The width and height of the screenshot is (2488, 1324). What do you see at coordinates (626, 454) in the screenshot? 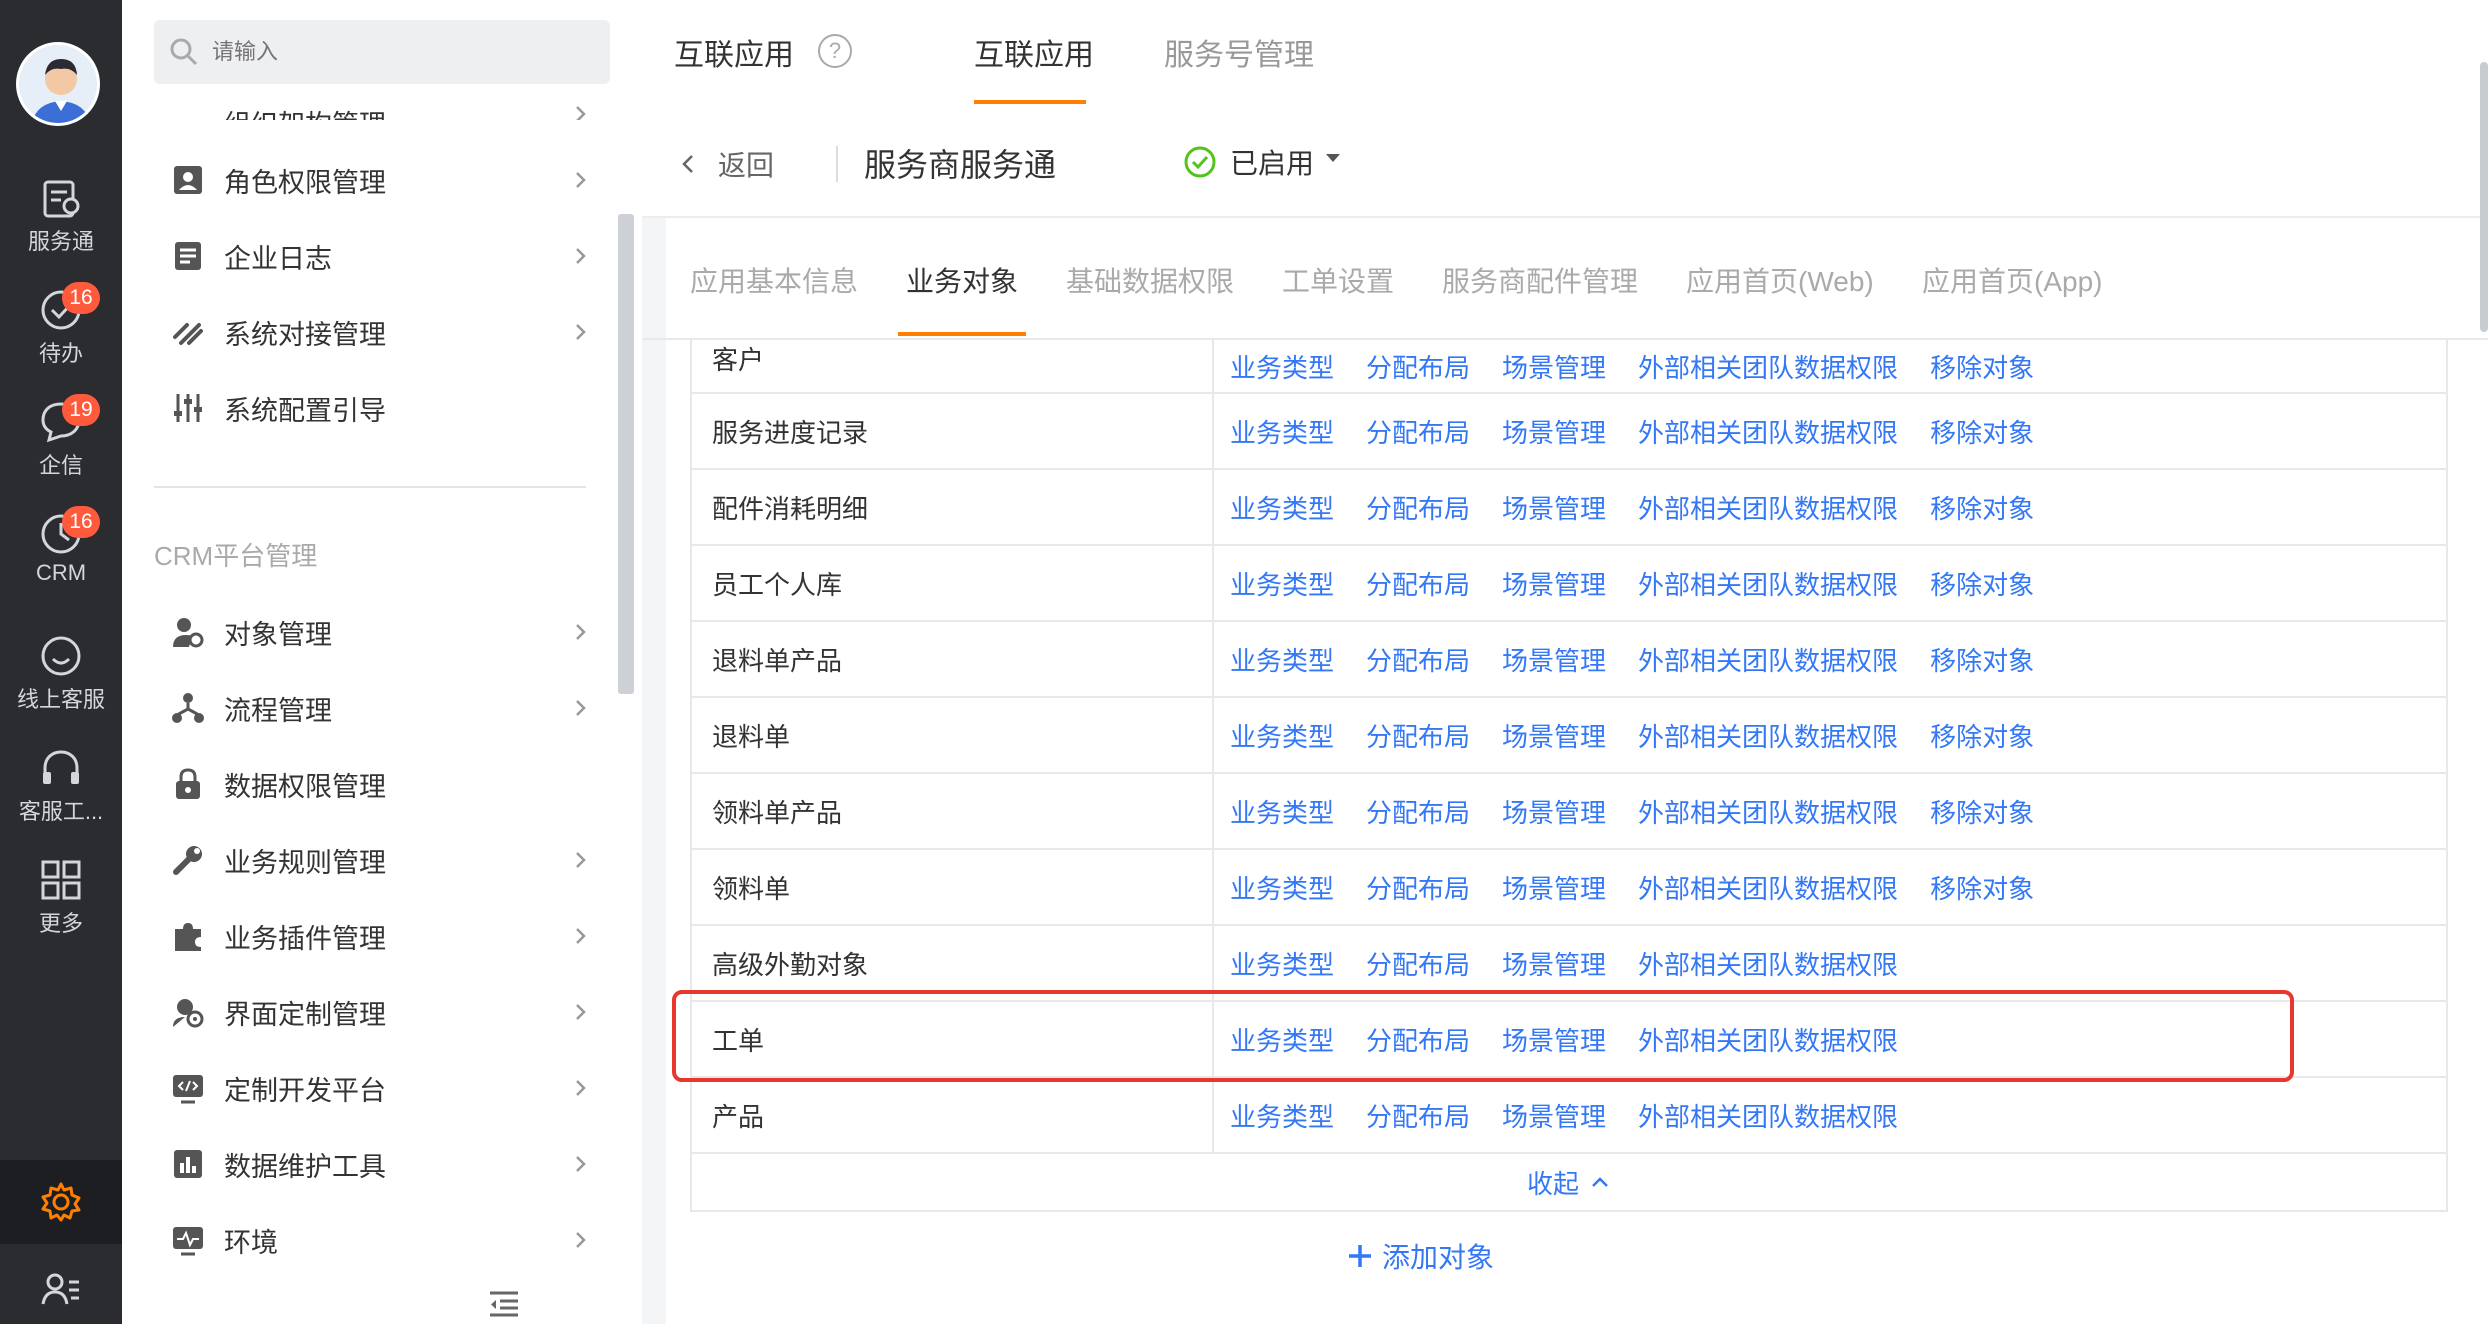
I see `menu-scrollbar` at bounding box center [626, 454].